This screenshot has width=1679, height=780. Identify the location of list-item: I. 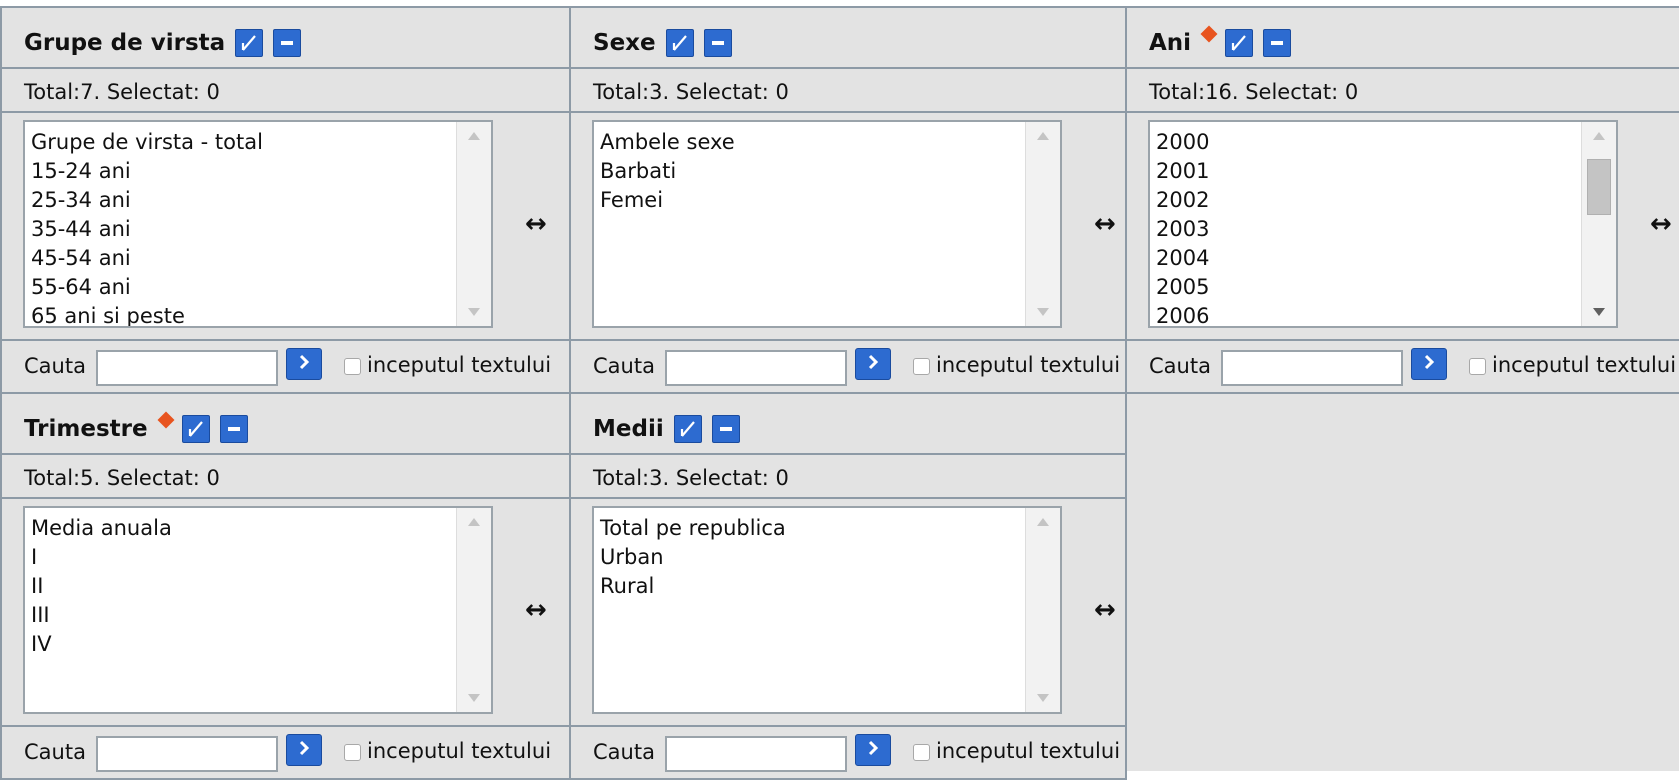
(241, 557).